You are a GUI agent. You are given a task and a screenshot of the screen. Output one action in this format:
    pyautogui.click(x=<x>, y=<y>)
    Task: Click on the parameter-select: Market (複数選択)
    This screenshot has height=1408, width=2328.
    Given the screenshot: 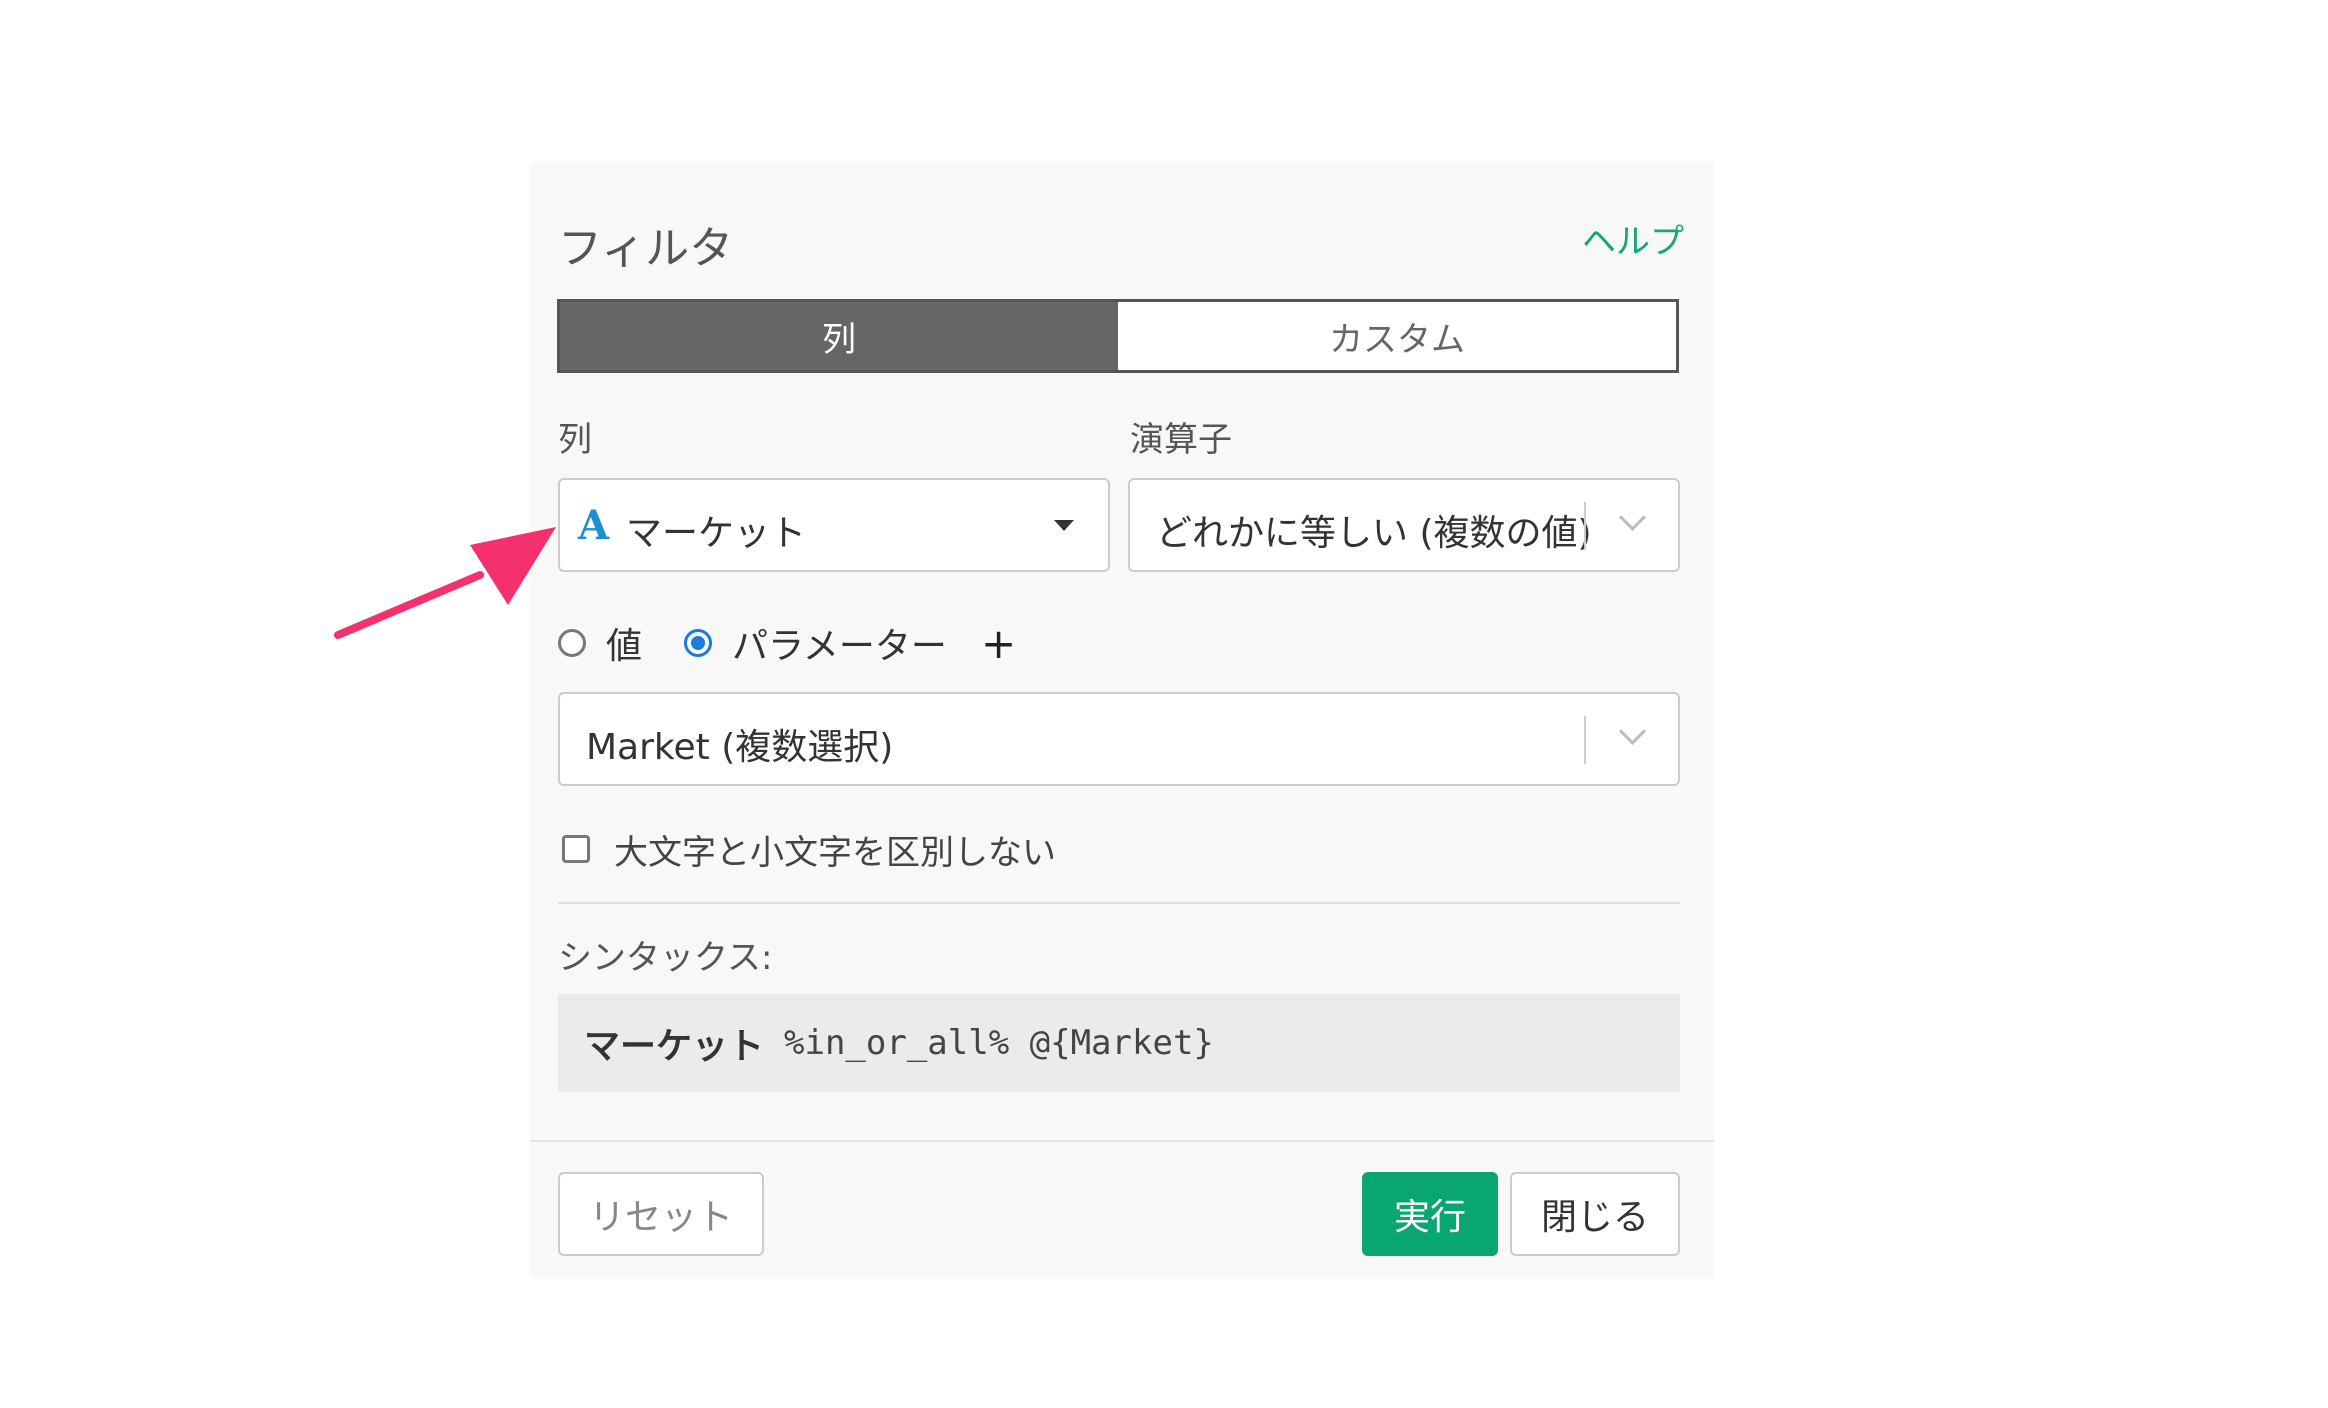 What is the action you would take?
    pyautogui.click(x=1119, y=739)
    